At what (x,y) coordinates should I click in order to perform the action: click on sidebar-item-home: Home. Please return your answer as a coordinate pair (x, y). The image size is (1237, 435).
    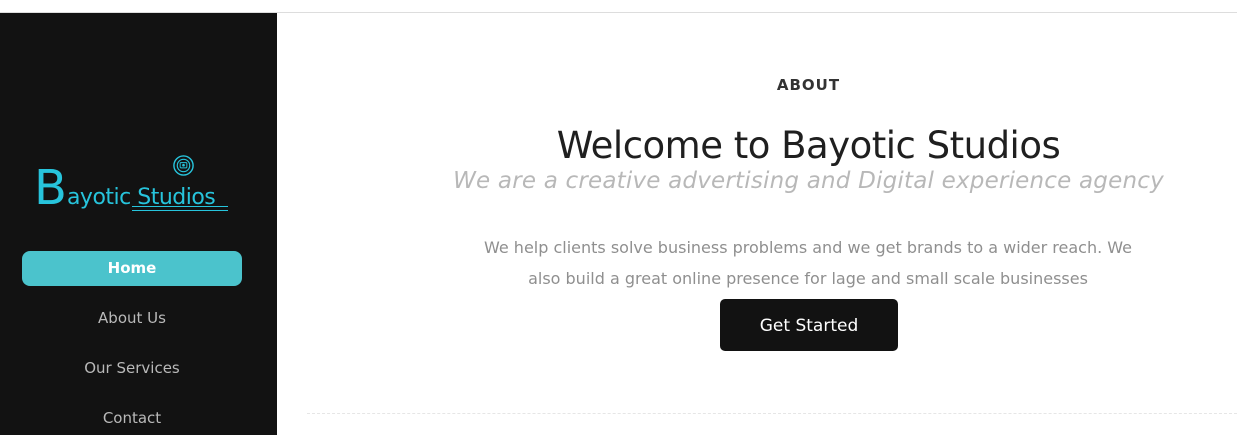
    Looking at the image, I should click on (132, 268).